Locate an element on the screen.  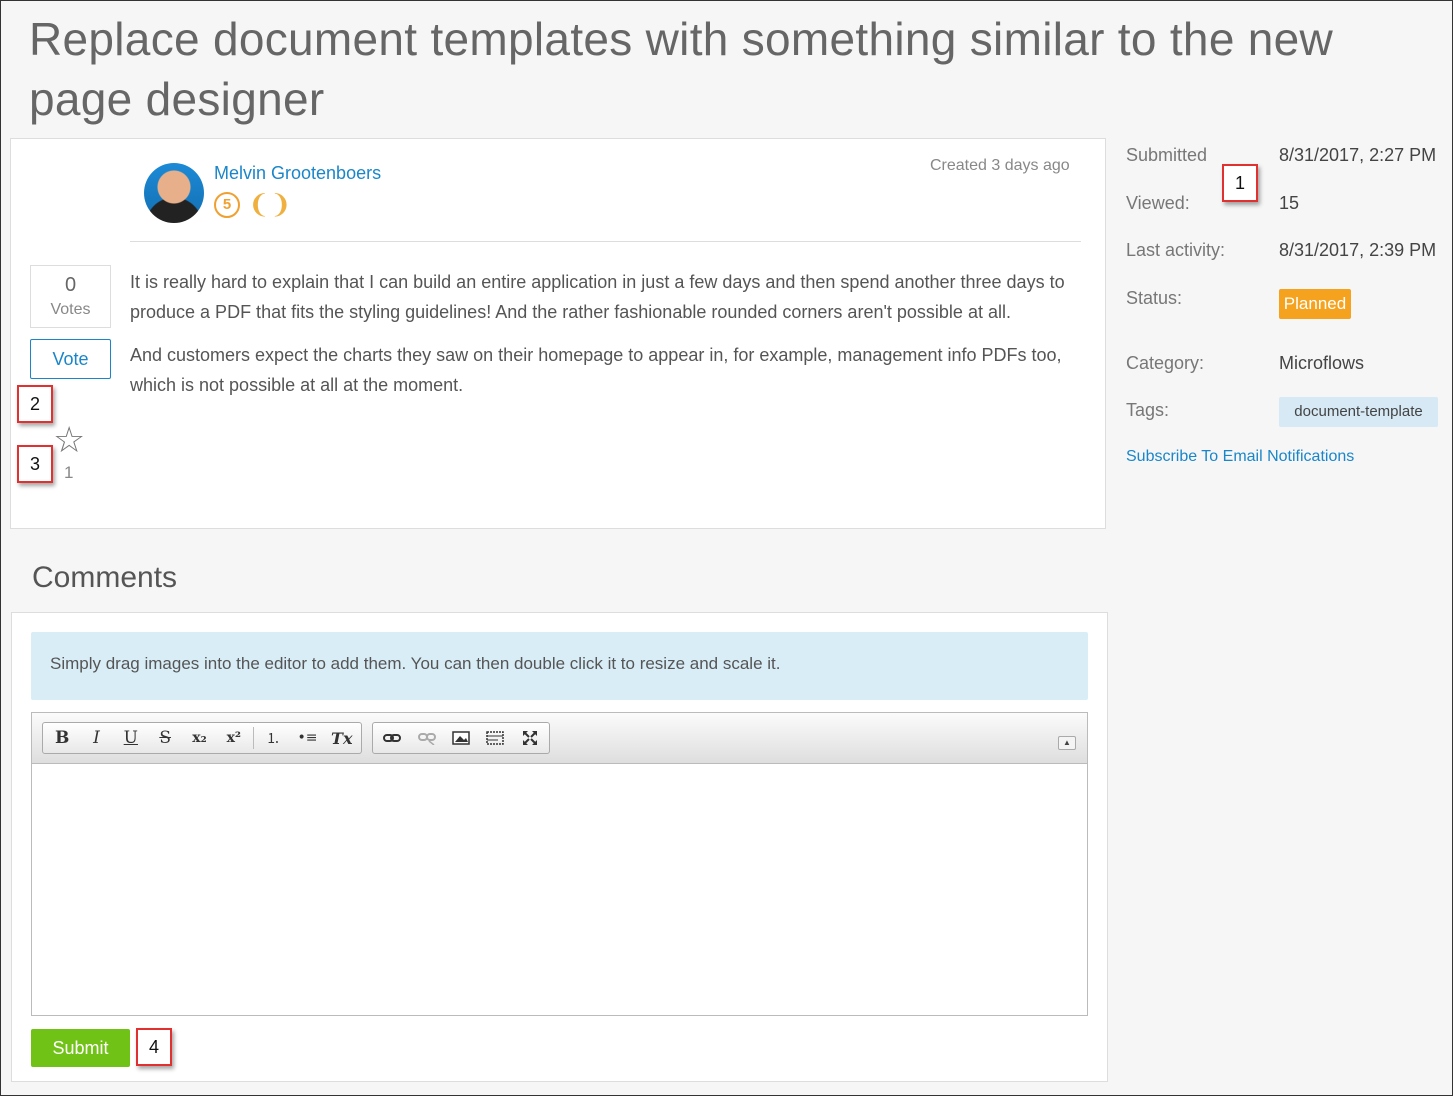
tag-chip: document-template is located at coordinates (1358, 412).